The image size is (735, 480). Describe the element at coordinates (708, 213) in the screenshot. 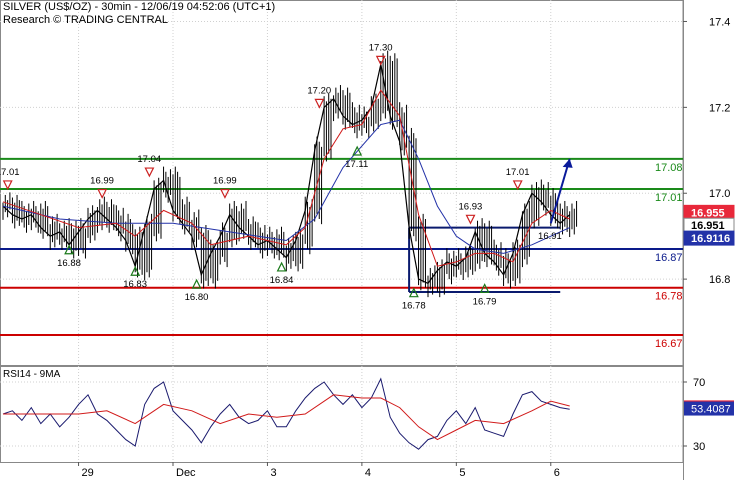

I see `last-value-label: 16.955` at that location.